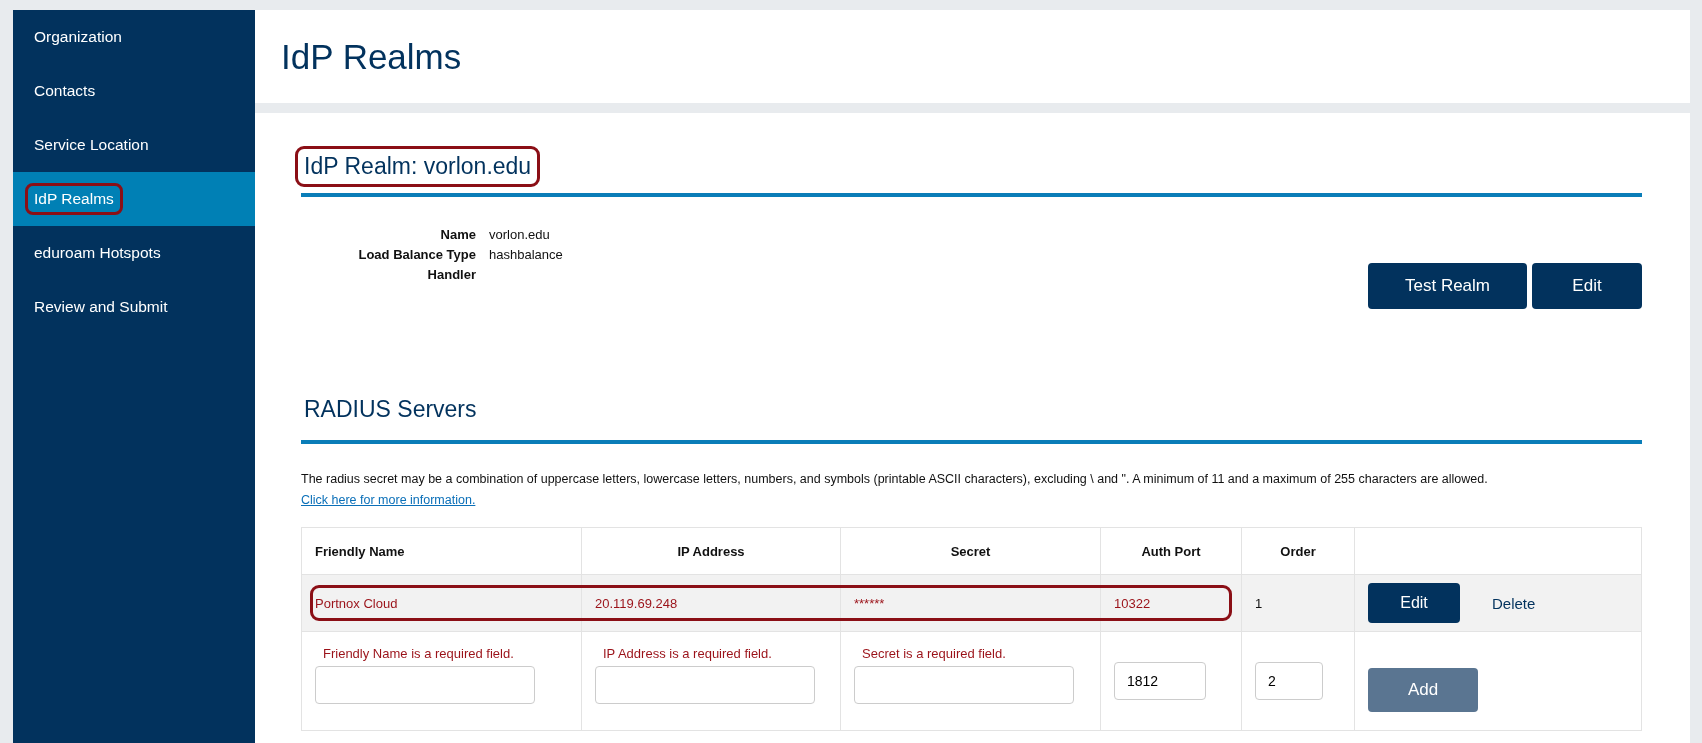 The width and height of the screenshot is (1702, 743). What do you see at coordinates (371, 56) in the screenshot?
I see `page-title: IdP Realms` at bounding box center [371, 56].